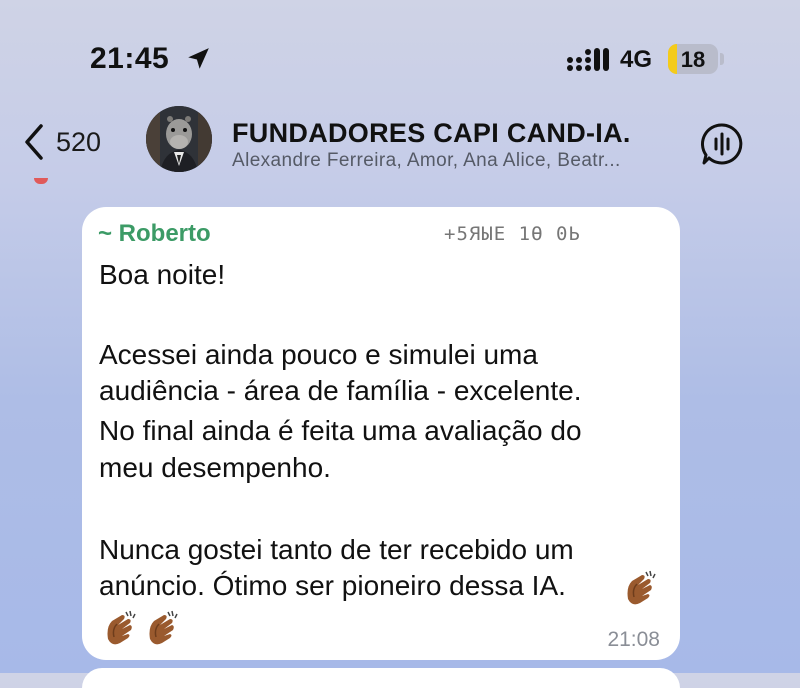  I want to click on capybara-avatar-icon, so click(179, 139).